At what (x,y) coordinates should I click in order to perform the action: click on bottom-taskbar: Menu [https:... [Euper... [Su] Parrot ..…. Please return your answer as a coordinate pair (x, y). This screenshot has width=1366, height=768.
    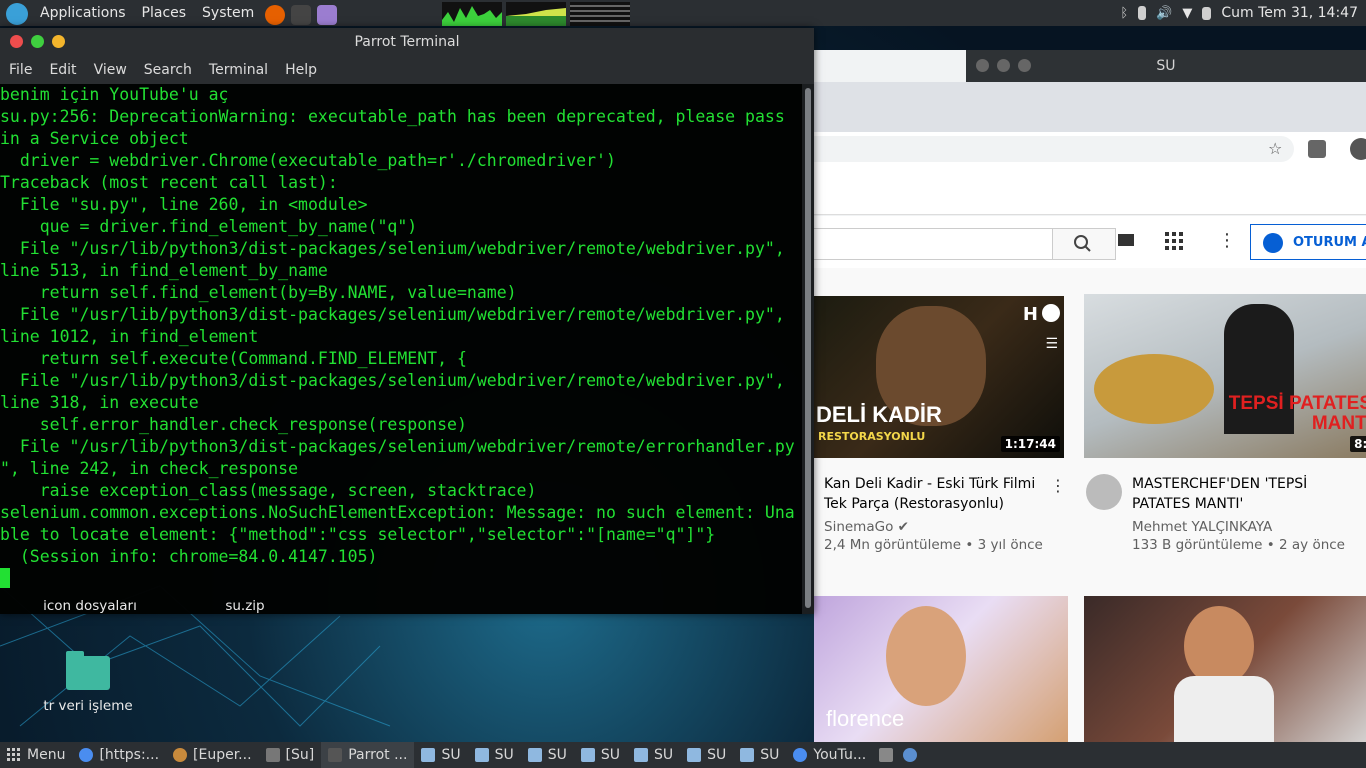
    Looking at the image, I should click on (683, 755).